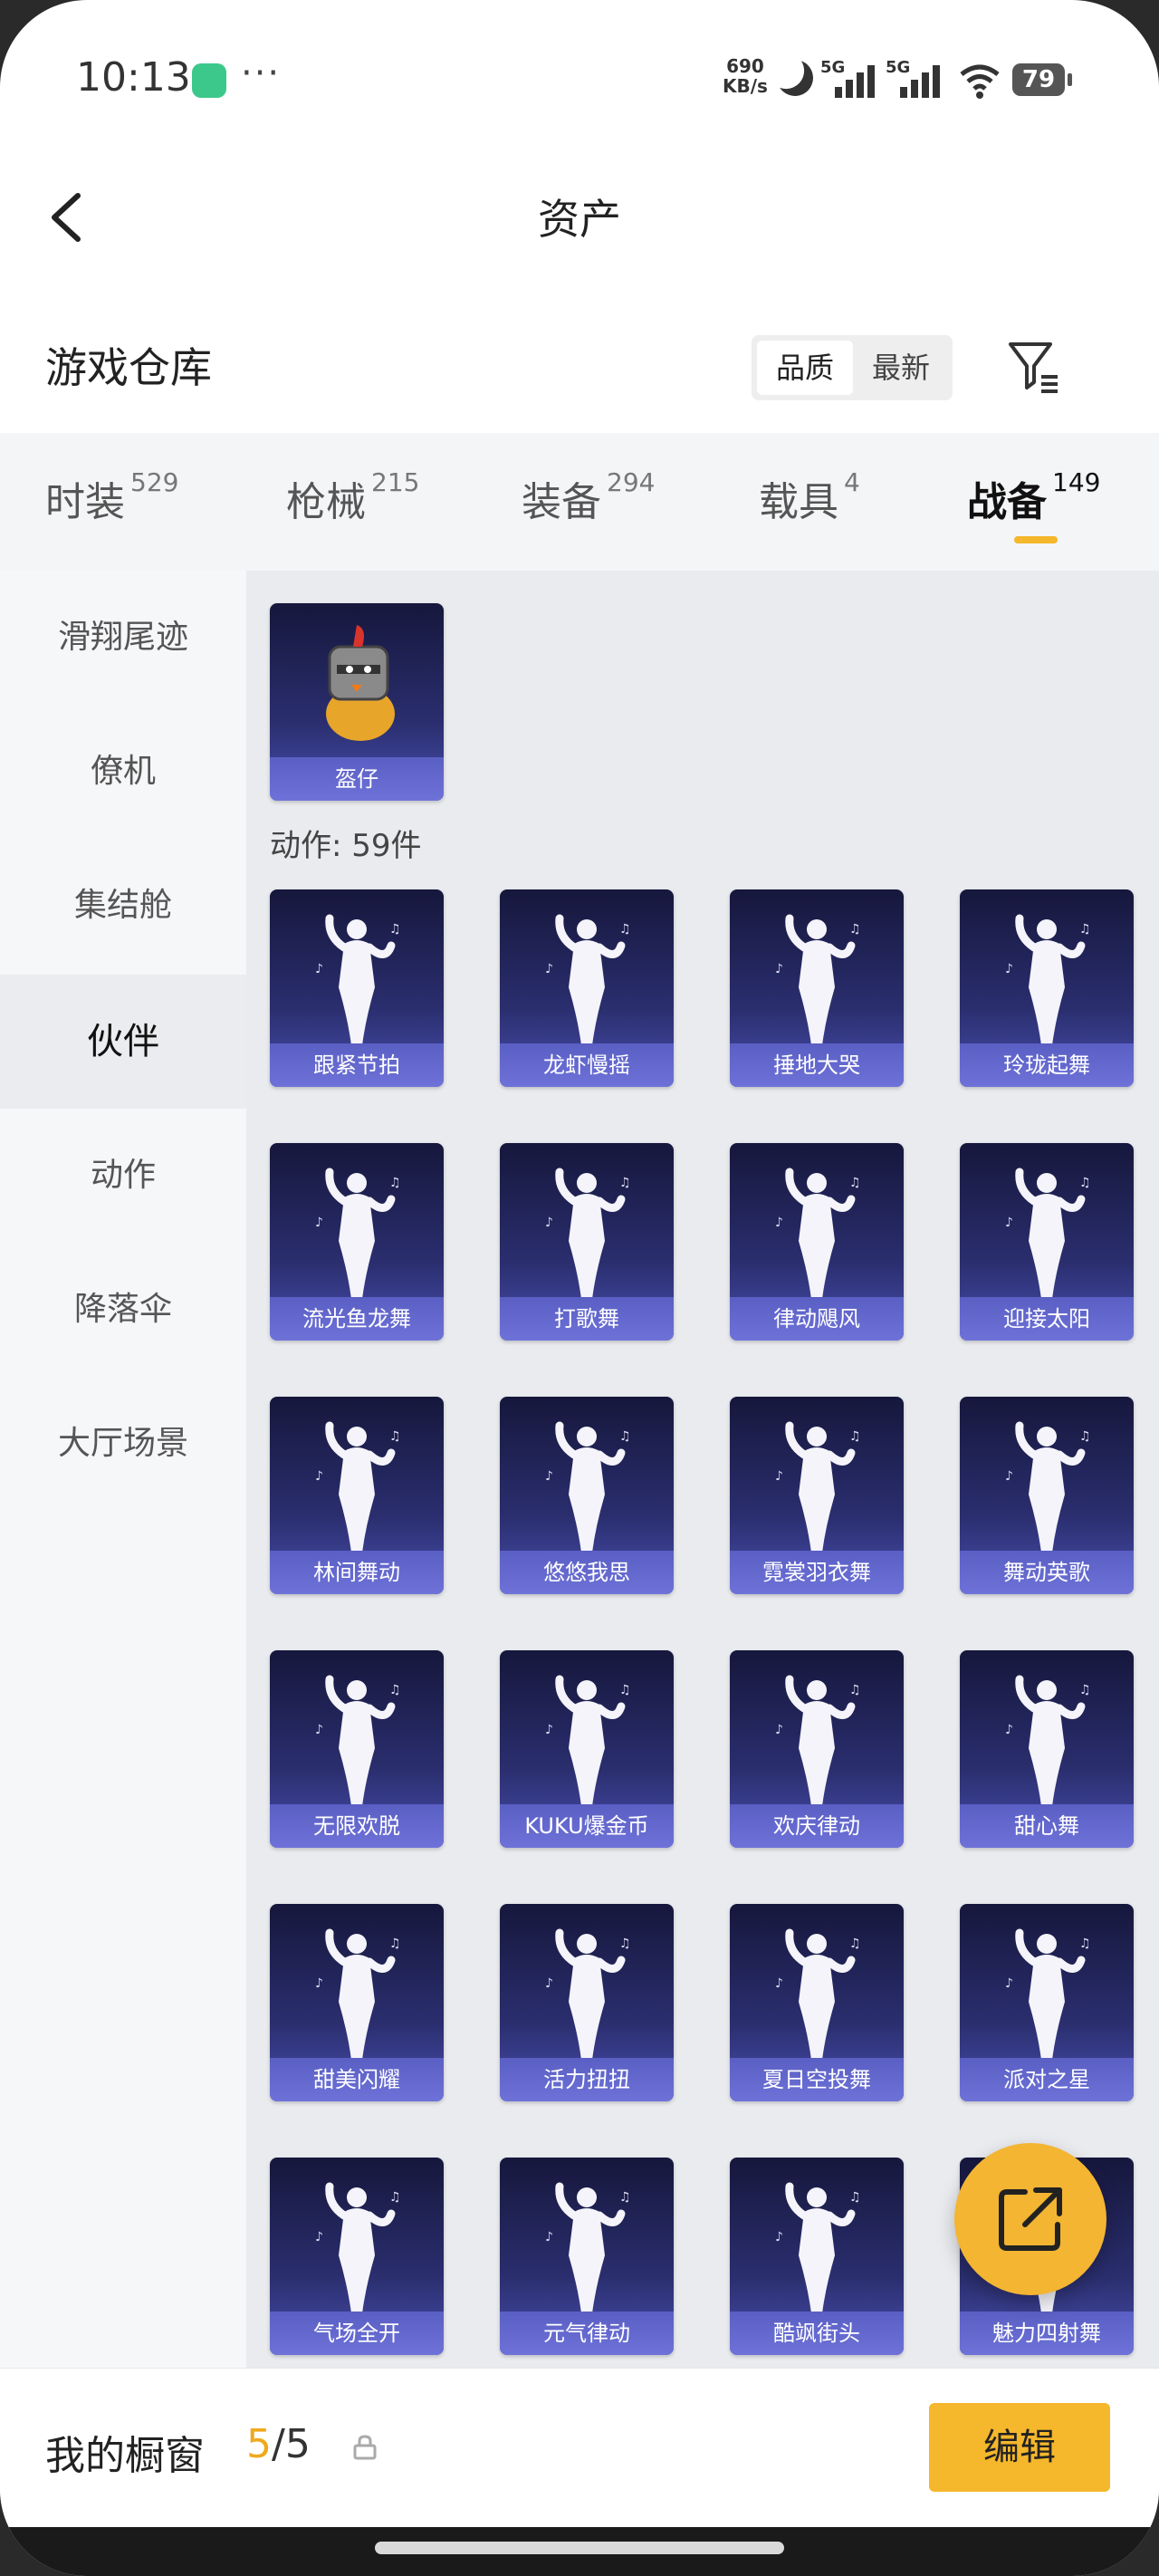  What do you see at coordinates (901, 368) in the screenshot?
I see `sort-newest-button: 最新` at bounding box center [901, 368].